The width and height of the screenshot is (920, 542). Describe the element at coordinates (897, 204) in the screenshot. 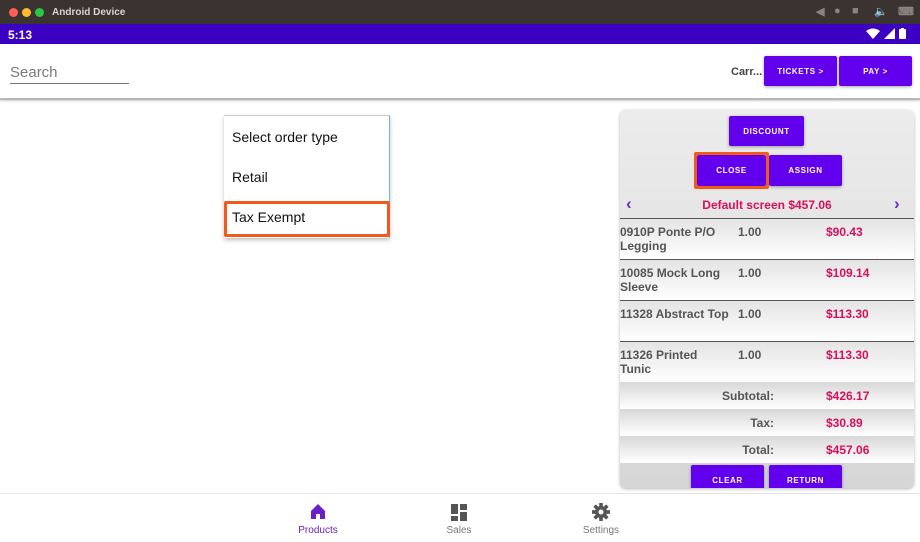

I see `next-screen-arrow-icon: ›` at that location.